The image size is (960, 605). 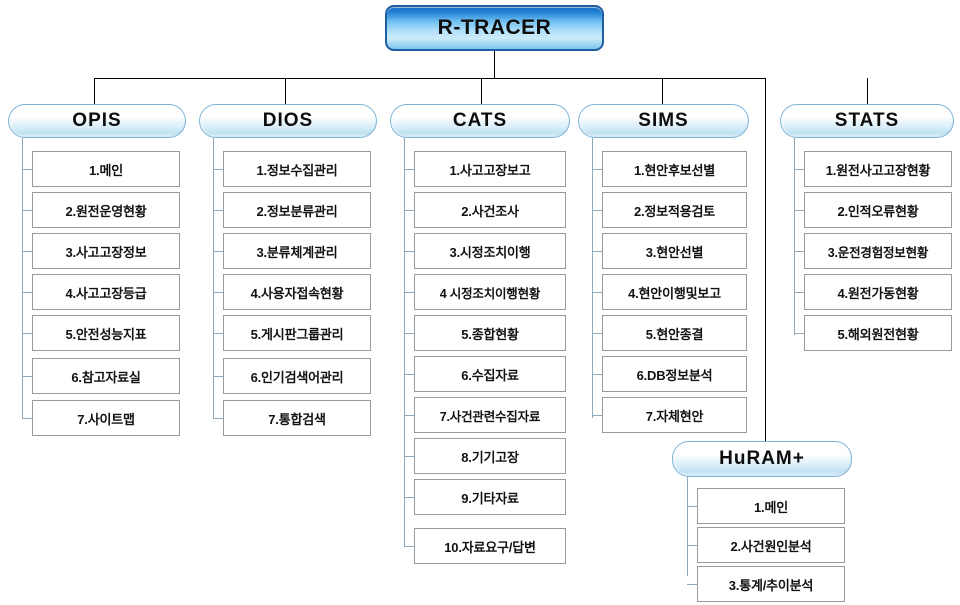 I want to click on section-header-cats: CATS, so click(x=480, y=121).